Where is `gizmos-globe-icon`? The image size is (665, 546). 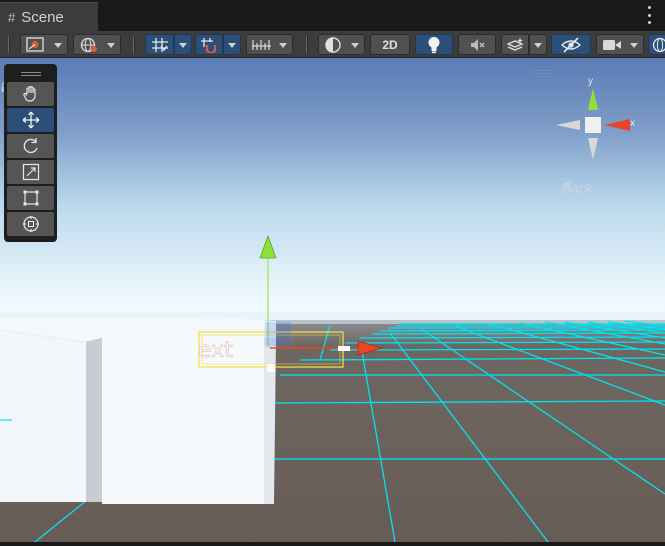
gizmos-globe-icon is located at coordinates (658, 44).